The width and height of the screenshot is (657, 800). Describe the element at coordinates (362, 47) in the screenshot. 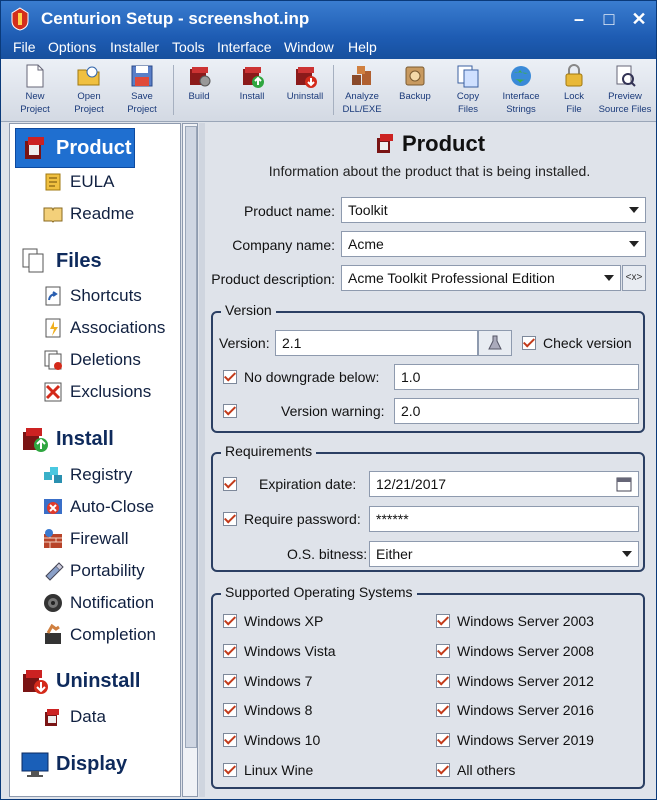

I see `menu-help: Help` at that location.